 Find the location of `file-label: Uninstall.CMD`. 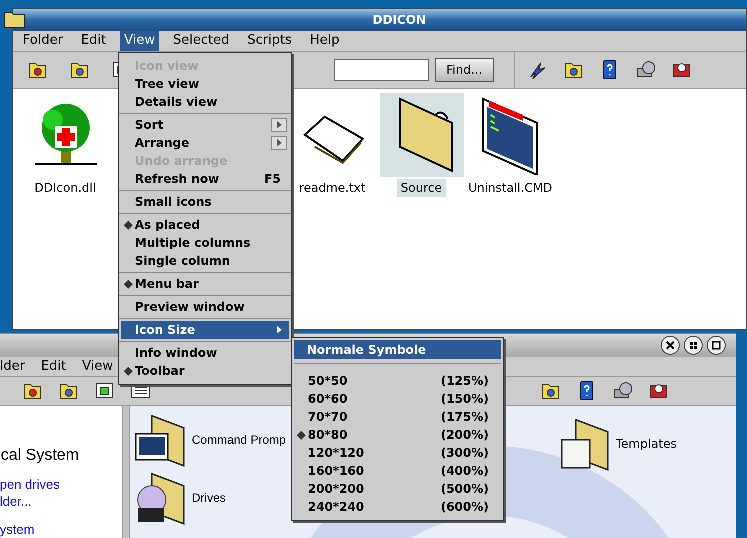

file-label: Uninstall.CMD is located at coordinates (510, 188).